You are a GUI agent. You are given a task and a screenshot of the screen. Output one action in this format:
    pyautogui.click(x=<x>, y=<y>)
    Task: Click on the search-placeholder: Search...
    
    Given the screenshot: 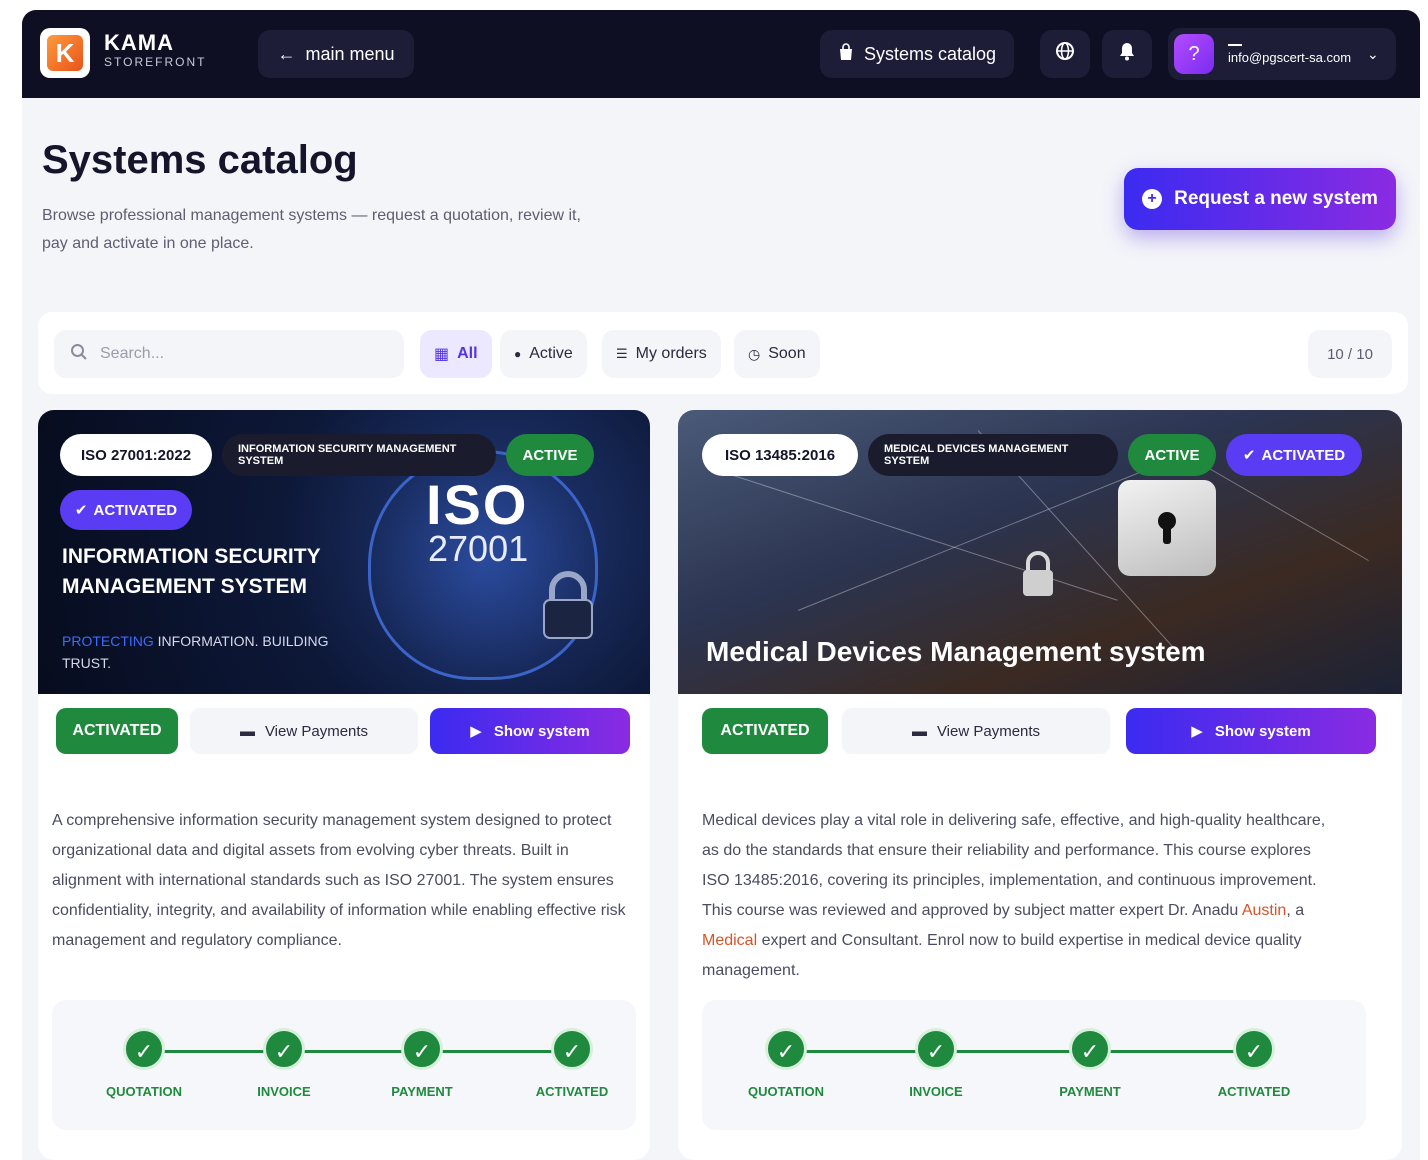 What is the action you would take?
    pyautogui.click(x=132, y=353)
    